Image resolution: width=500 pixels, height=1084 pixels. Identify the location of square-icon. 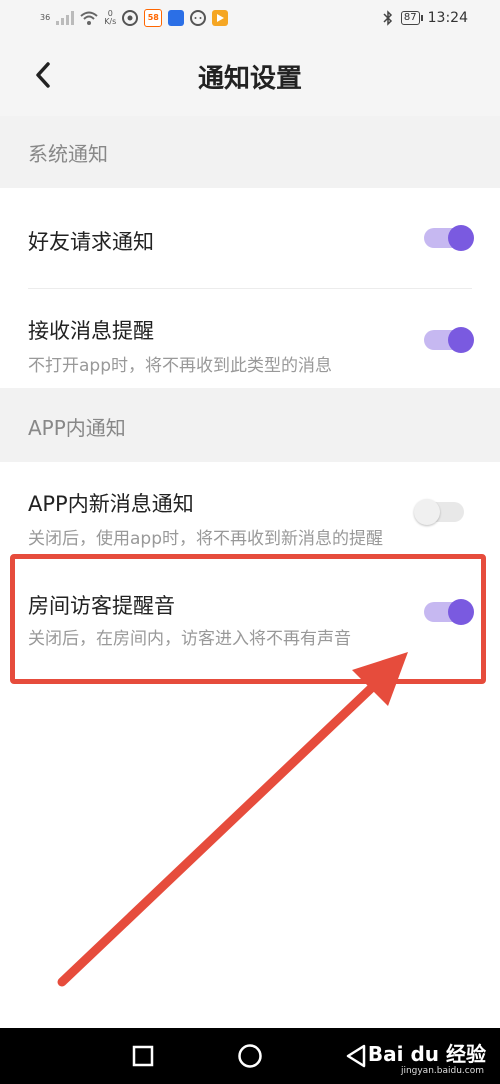
(143, 1056).